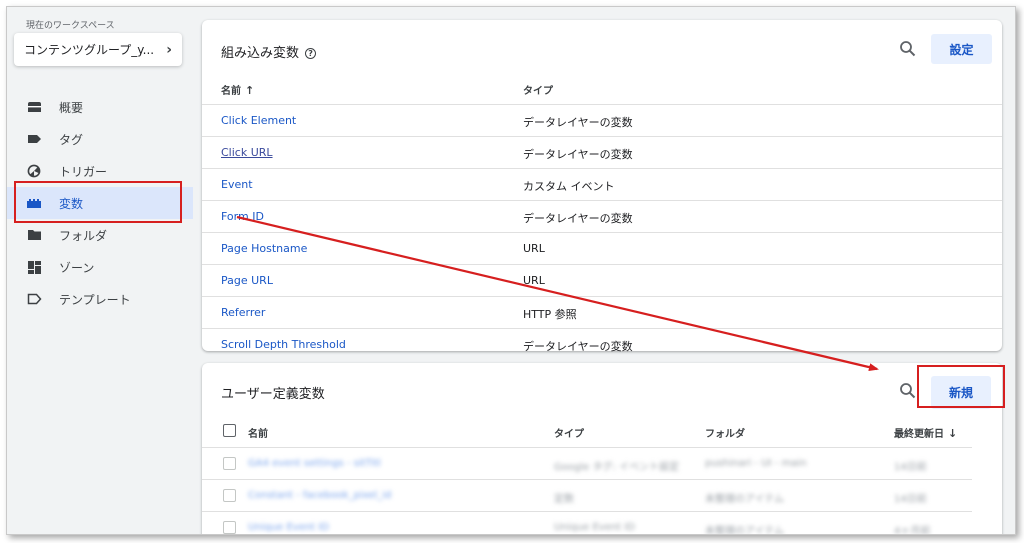  Describe the element at coordinates (264, 248) in the screenshot. I see `variable-name-link: Page Hostname` at that location.